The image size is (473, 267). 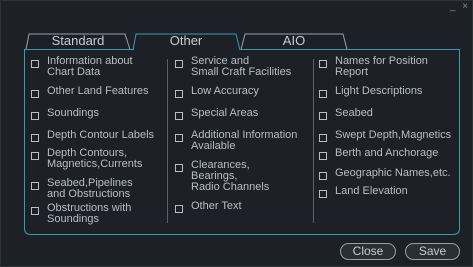 I want to click on tab-aio: AIO, so click(x=294, y=41).